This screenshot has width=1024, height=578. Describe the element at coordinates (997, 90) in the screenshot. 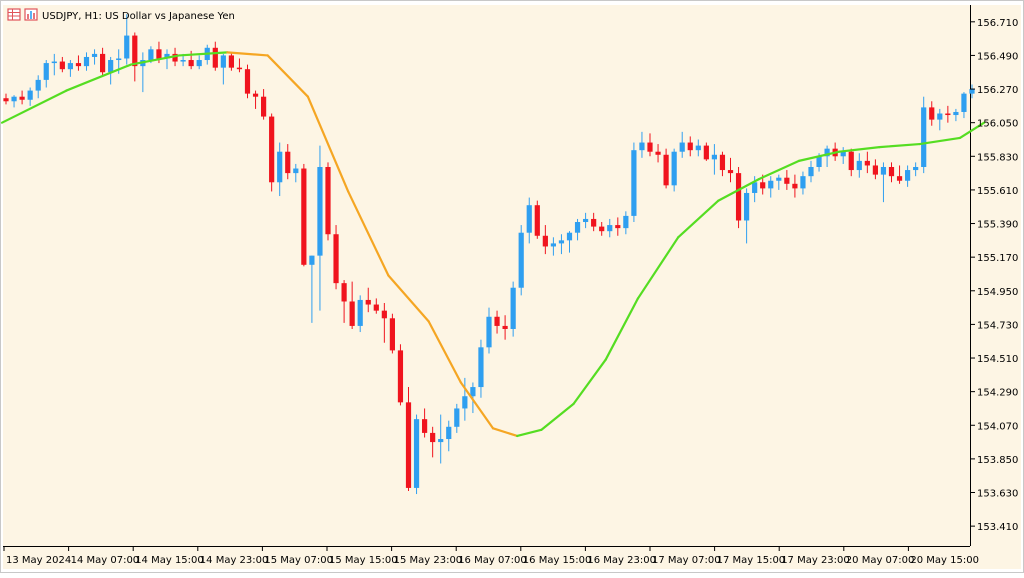

I see `price-tick-label: 156.270` at that location.